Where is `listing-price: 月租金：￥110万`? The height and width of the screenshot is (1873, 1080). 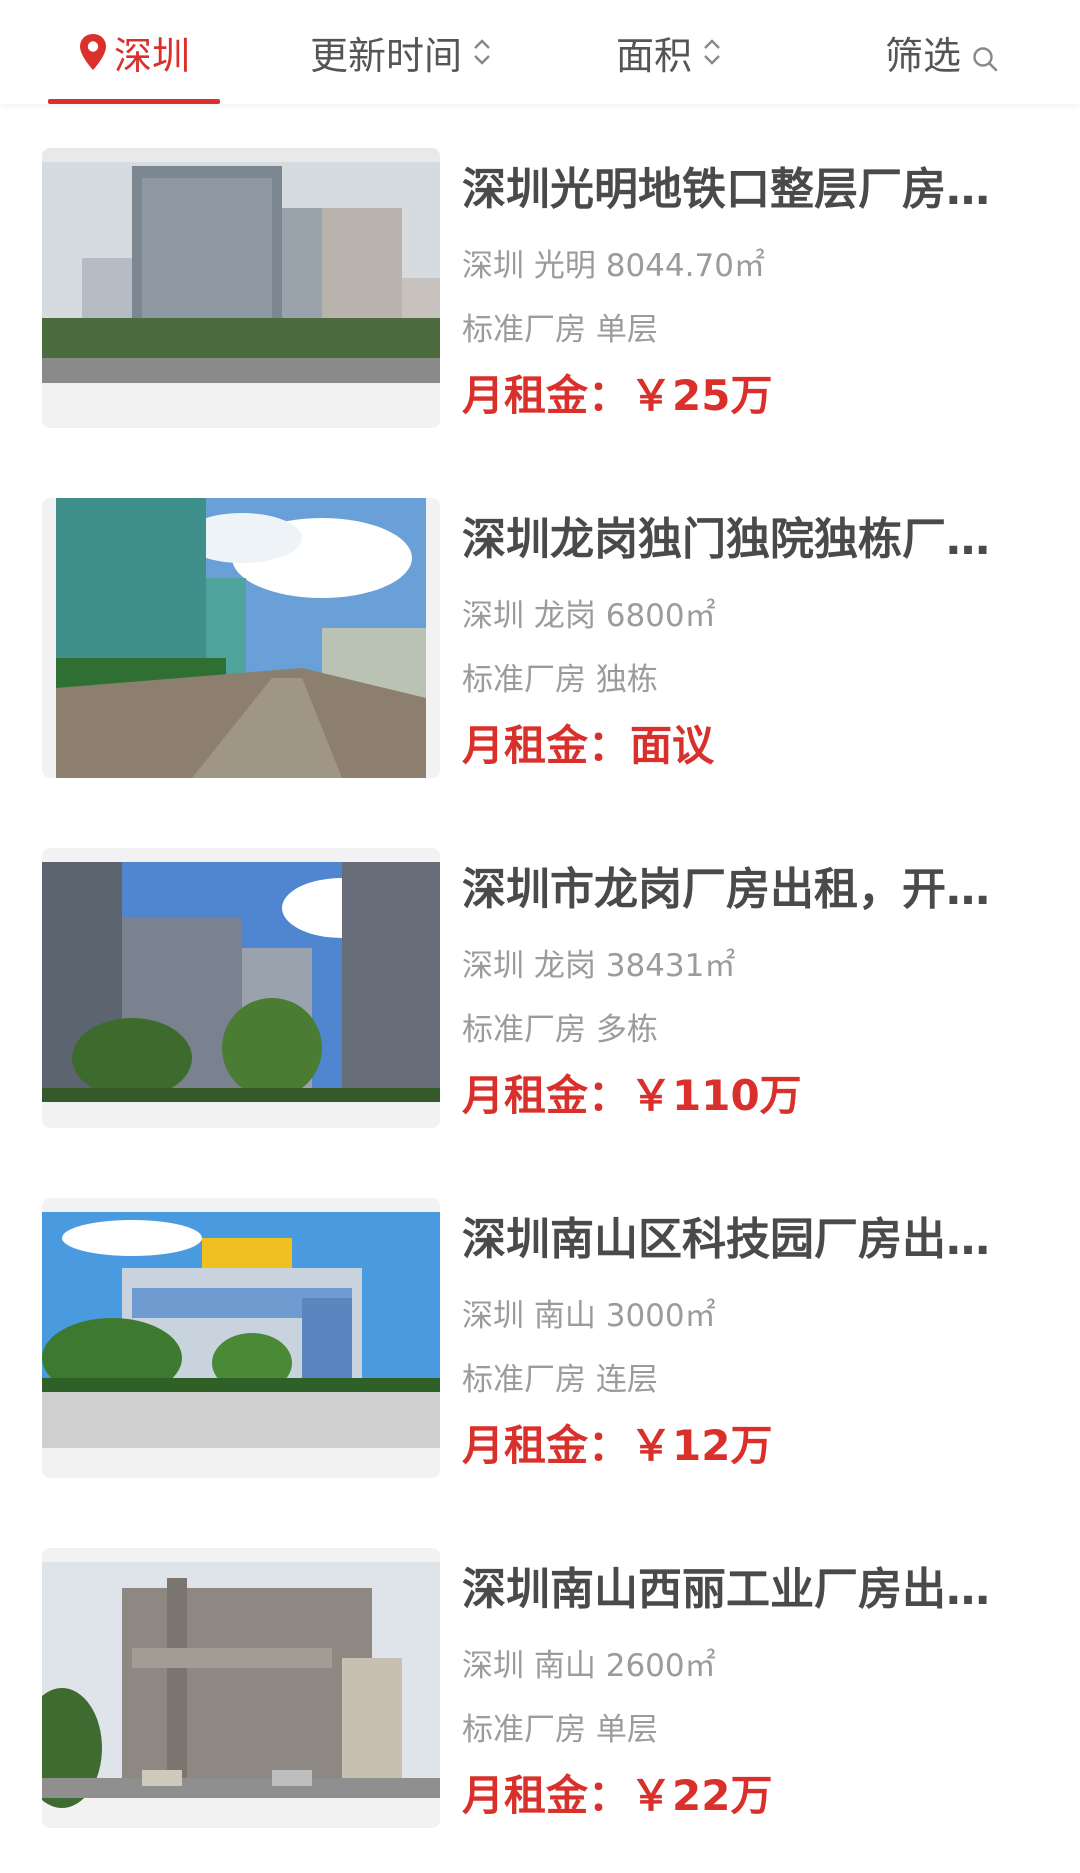
listing-price: 月租金：￥110万 is located at coordinates (632, 1096).